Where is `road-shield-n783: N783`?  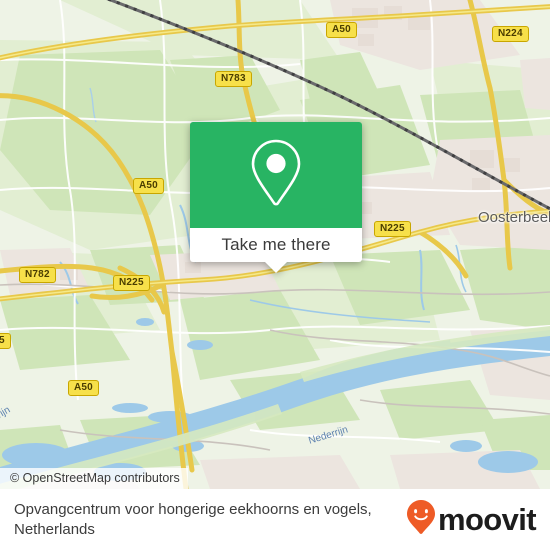 road-shield-n783: N783 is located at coordinates (233, 79).